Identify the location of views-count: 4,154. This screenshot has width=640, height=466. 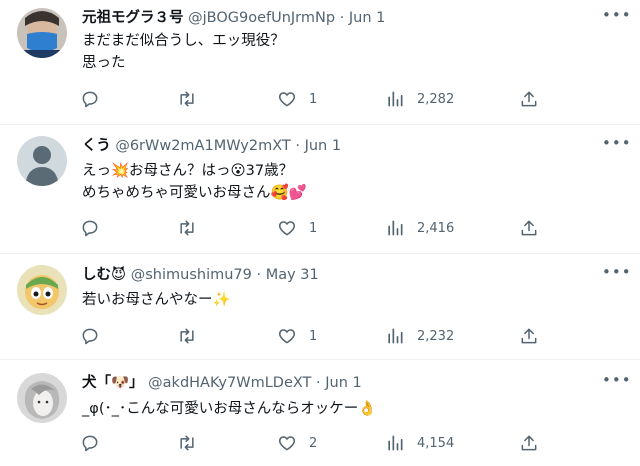
(436, 443).